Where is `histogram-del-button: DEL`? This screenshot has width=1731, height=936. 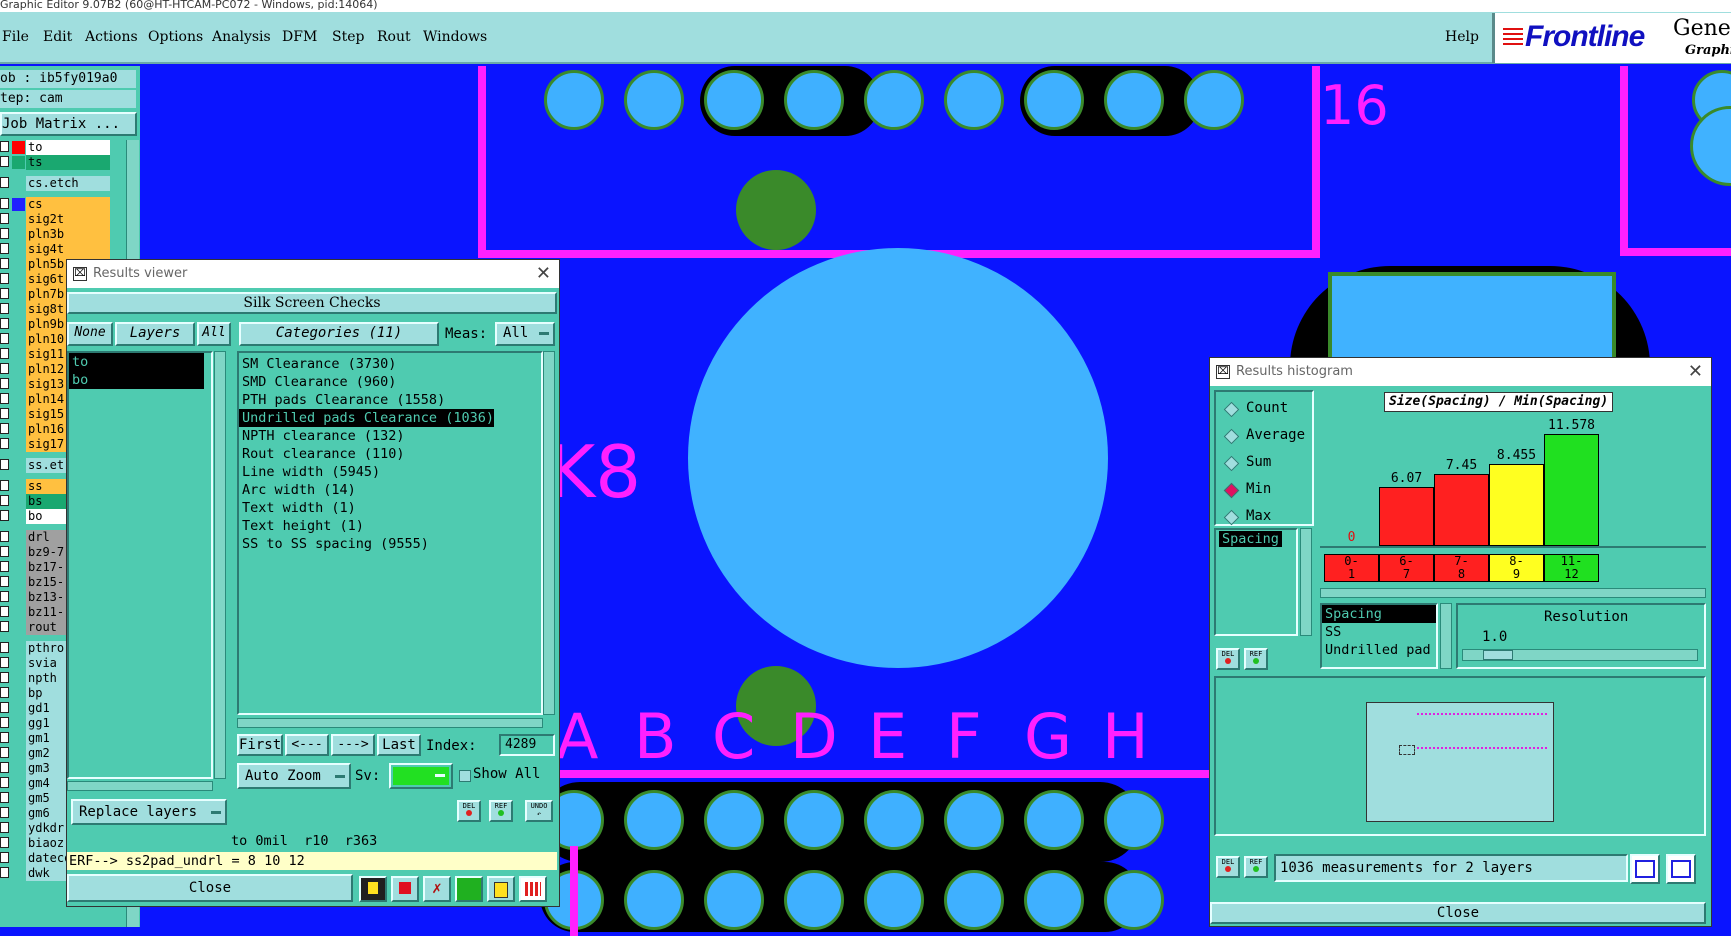 histogram-del-button: DEL is located at coordinates (1228, 659).